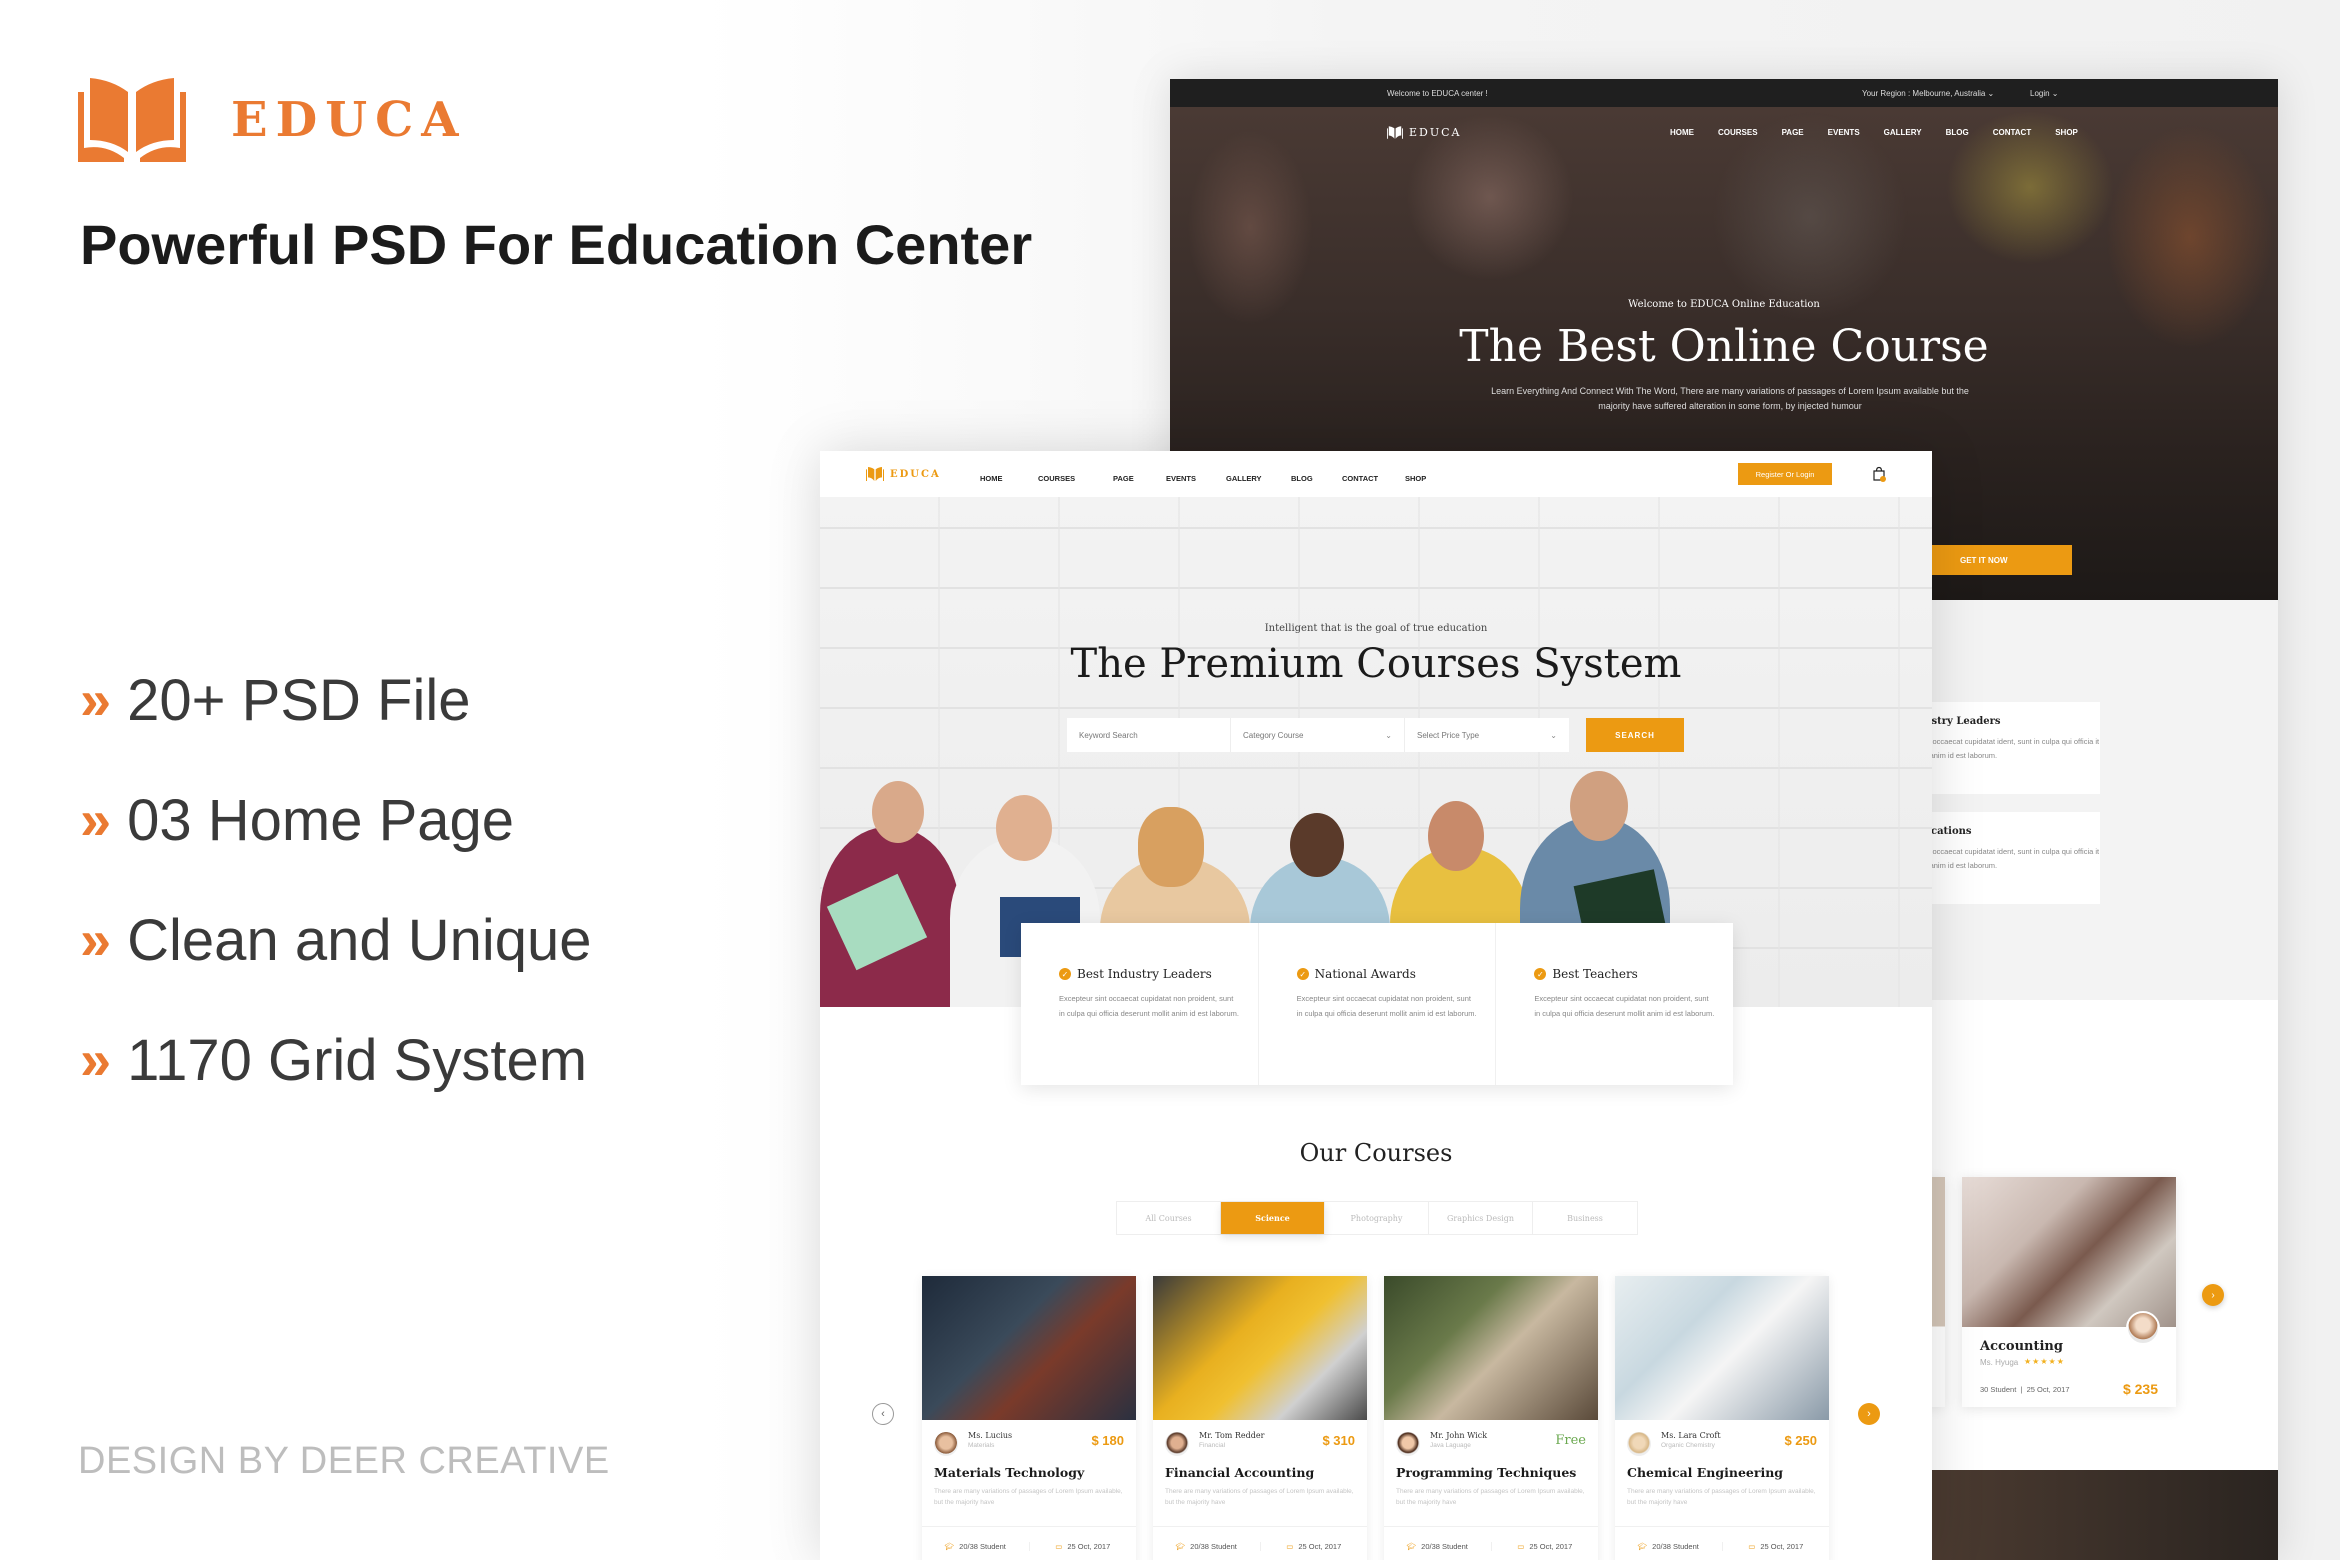 This screenshot has width=2340, height=1560. Describe the element at coordinates (1448, 735) in the screenshot. I see `price-placeholder: Select Price Type` at that location.